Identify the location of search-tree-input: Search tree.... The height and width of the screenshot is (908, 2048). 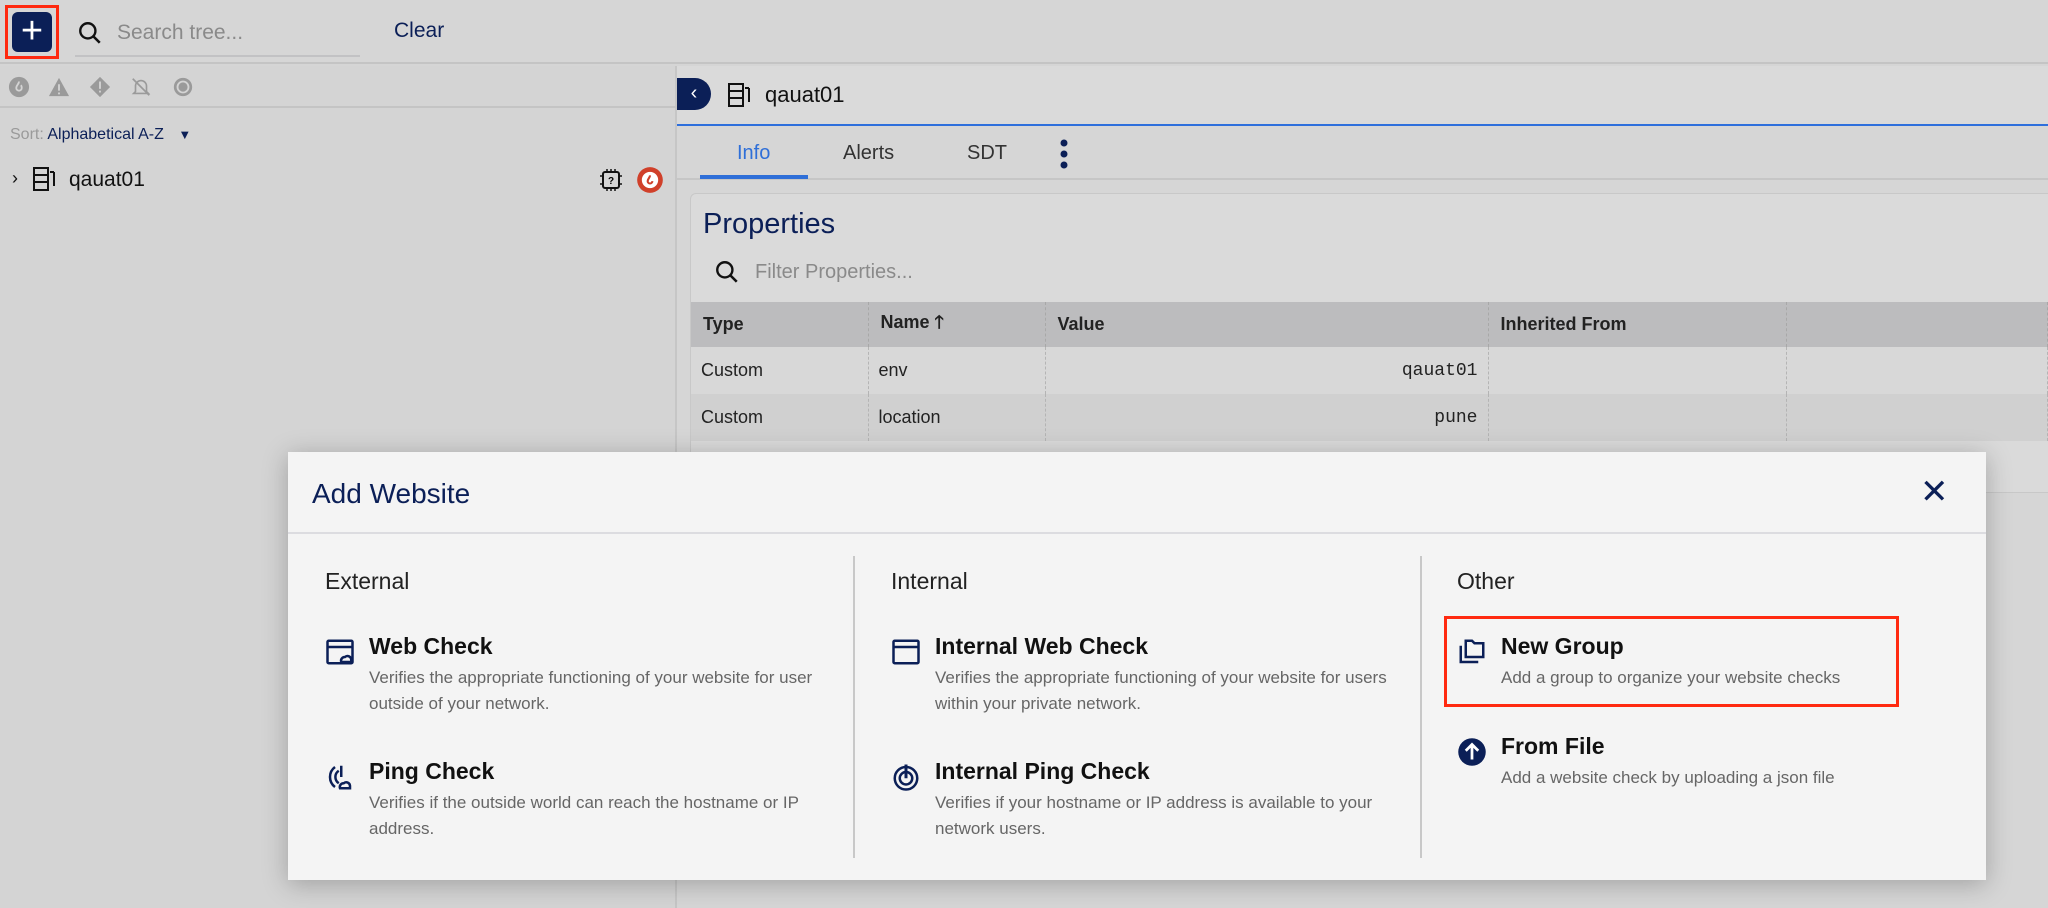
(217, 34).